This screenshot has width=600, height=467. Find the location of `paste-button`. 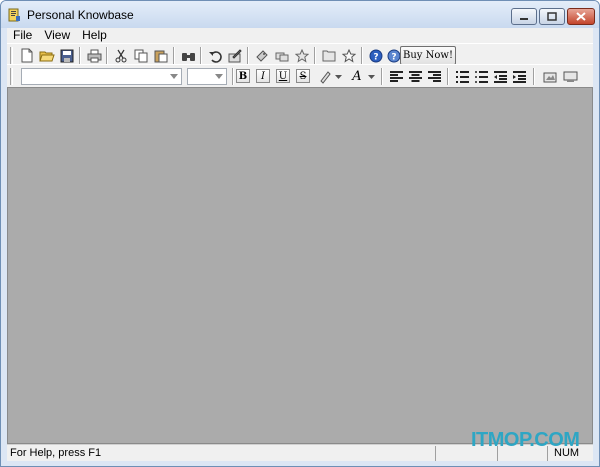

paste-button is located at coordinates (161, 55).